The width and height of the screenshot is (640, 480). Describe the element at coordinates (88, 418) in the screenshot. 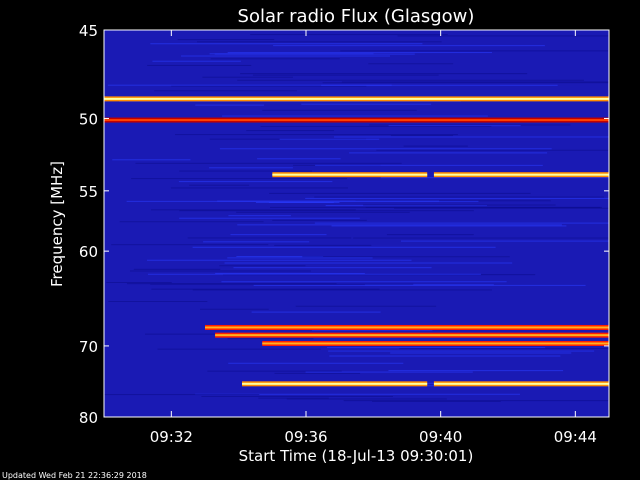

I see `y-tick-label: 80` at that location.